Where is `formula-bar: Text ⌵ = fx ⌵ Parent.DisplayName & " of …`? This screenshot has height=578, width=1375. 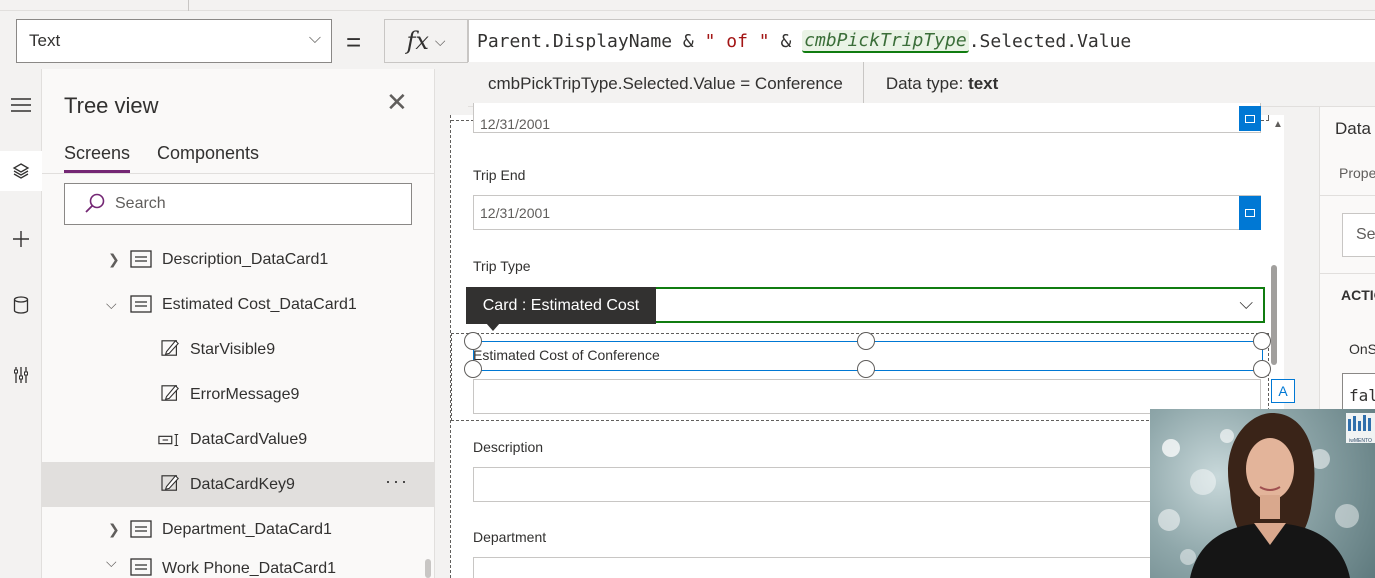 formula-bar: Text ⌵ = fx ⌵ Parent.DisplayName & " of … is located at coordinates (687, 40).